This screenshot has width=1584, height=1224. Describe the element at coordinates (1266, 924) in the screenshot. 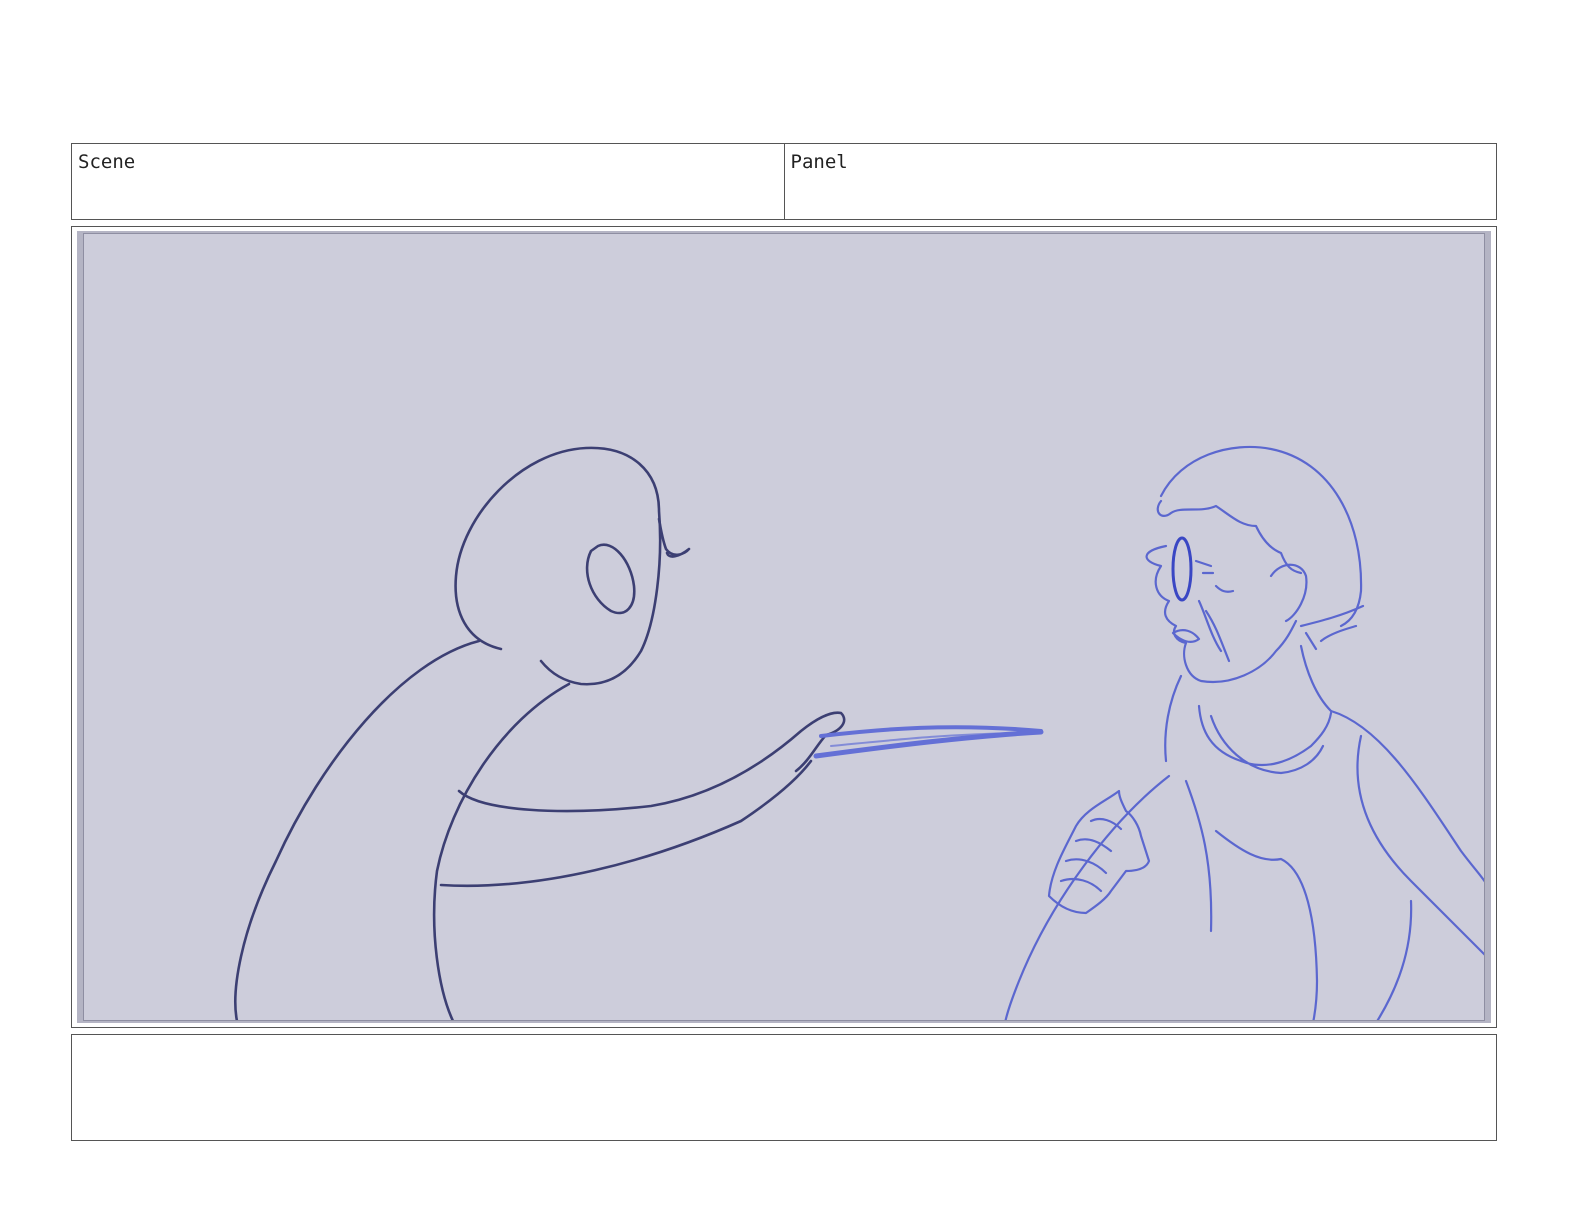

I see `torso-side` at that location.